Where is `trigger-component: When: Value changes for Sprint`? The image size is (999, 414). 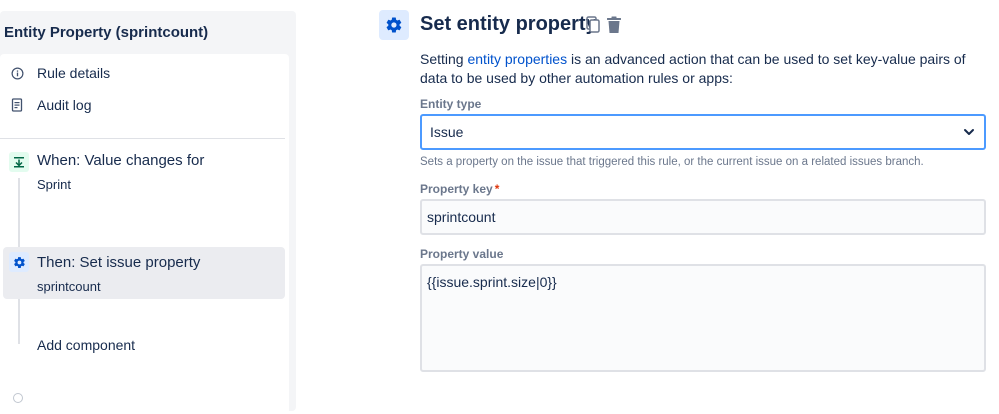
trigger-component: When: Value changes for Sprint is located at coordinates (144, 176).